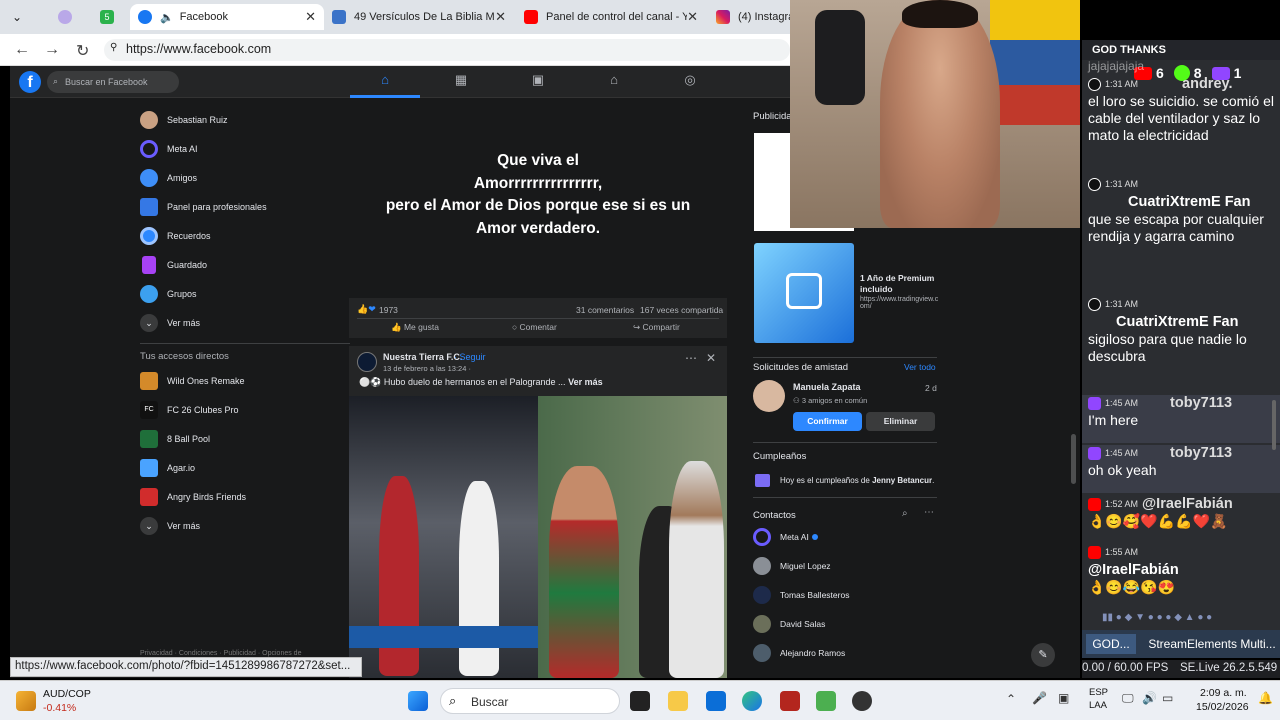 The width and height of the screenshot is (1280, 720). I want to click on contact-item: Alejandro Ramos, so click(799, 653).